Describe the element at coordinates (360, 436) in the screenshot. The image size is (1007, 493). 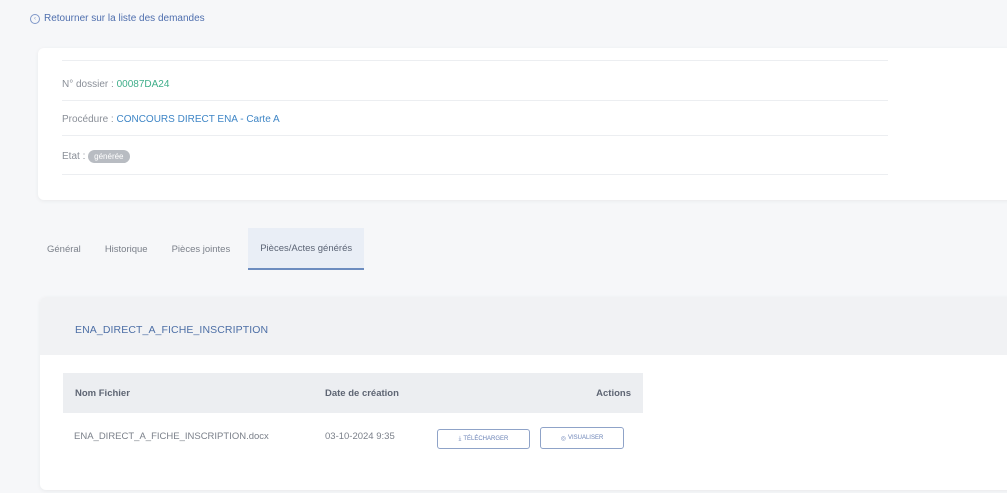
I see `creation-date-cell: 03-10-2024 9:35` at that location.